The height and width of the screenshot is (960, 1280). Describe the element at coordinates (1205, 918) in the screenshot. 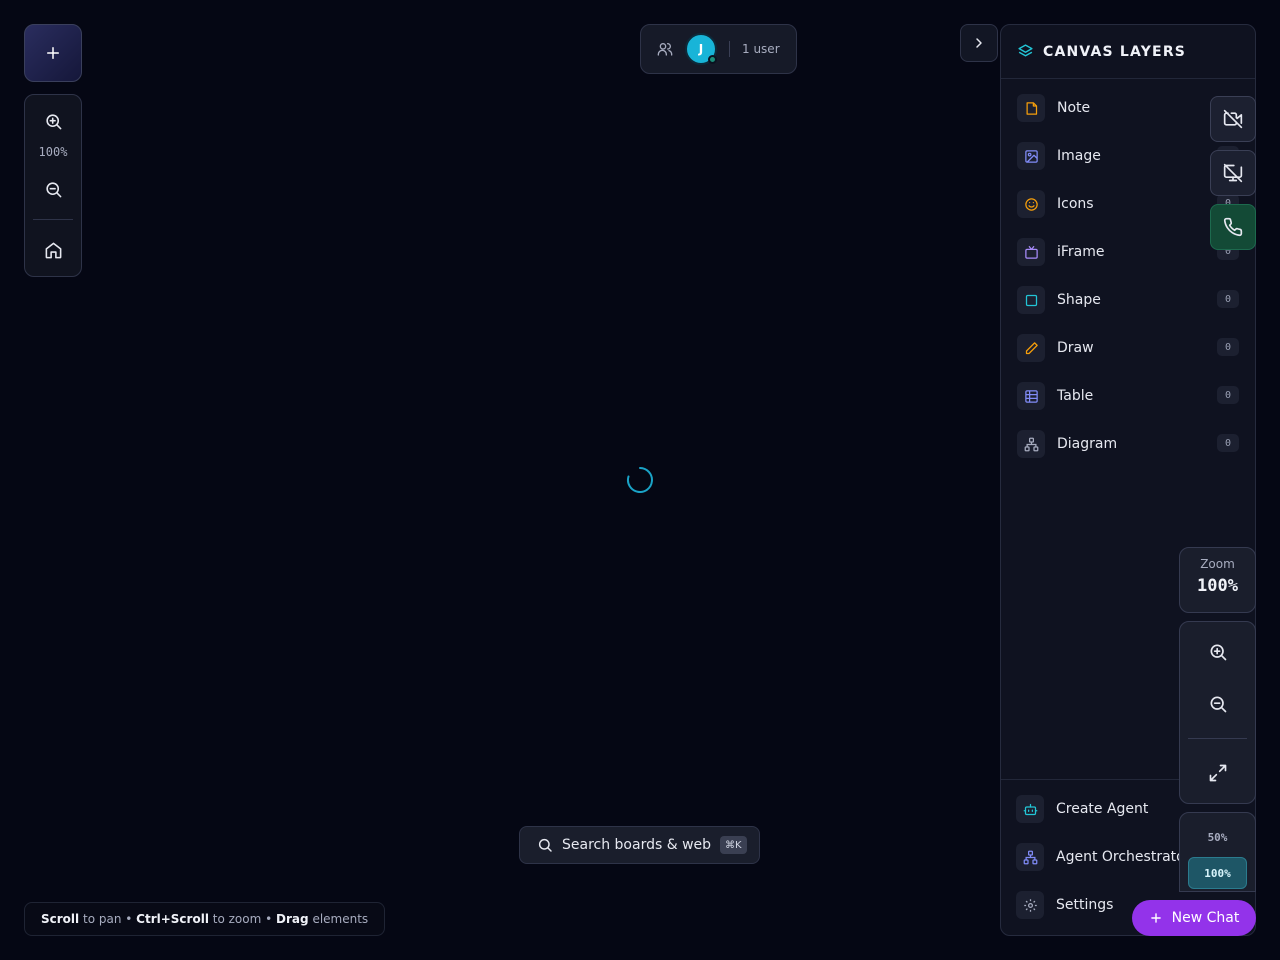

I see `new-chat-label: New Chat` at that location.